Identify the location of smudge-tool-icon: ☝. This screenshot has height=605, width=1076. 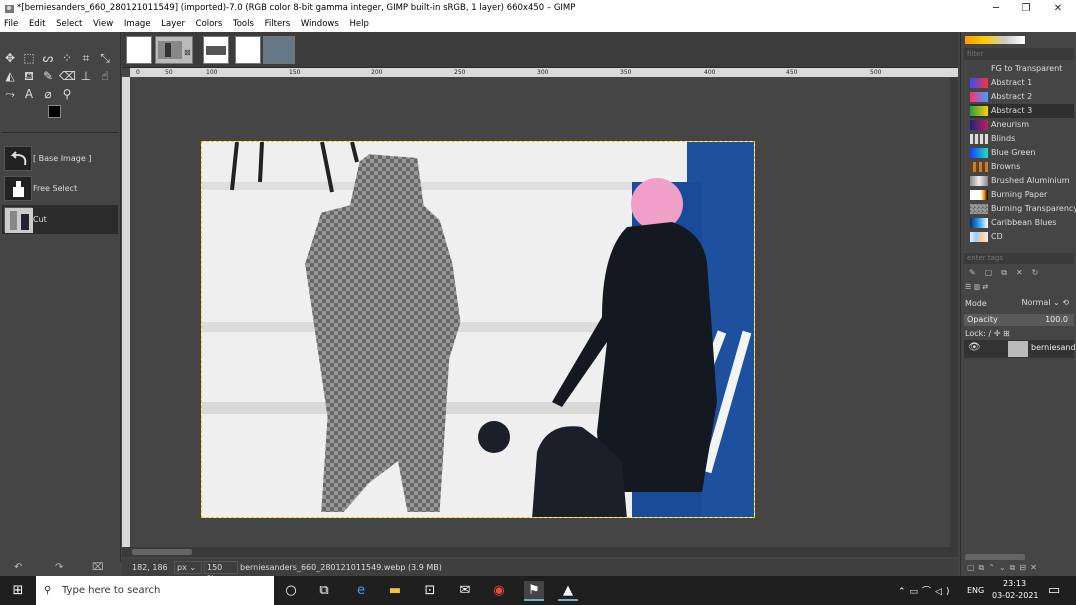
(105, 76).